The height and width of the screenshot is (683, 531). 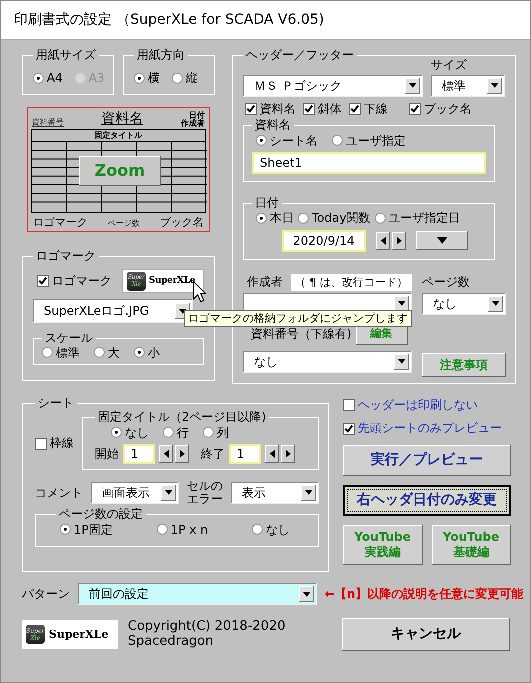 I want to click on group-label: 固定タイトル（2ページ目以降), so click(x=182, y=417).